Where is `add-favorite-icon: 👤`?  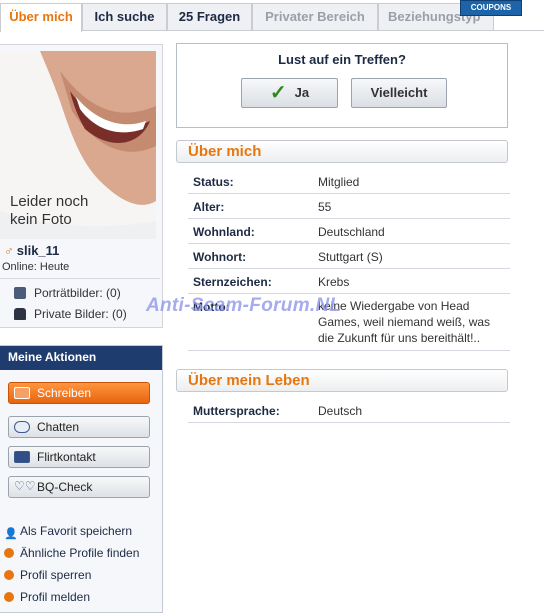
add-favorite-icon: 👤 is located at coordinates (11, 534).